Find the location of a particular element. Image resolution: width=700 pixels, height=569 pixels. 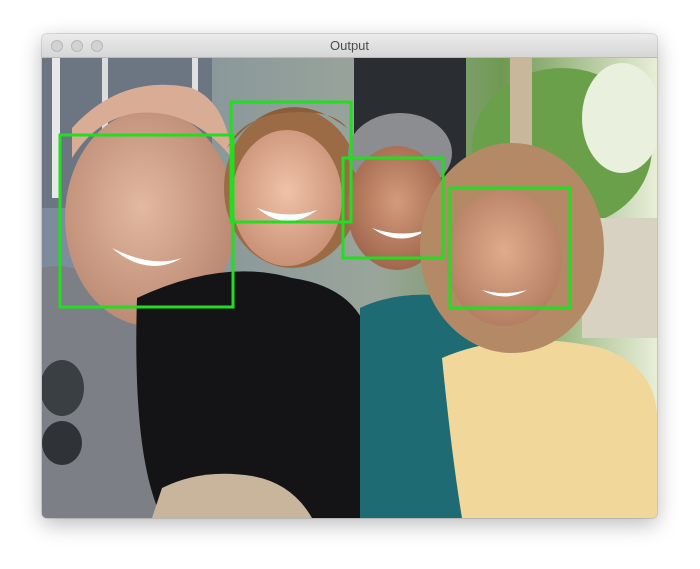

person-4-head is located at coordinates (504, 258).